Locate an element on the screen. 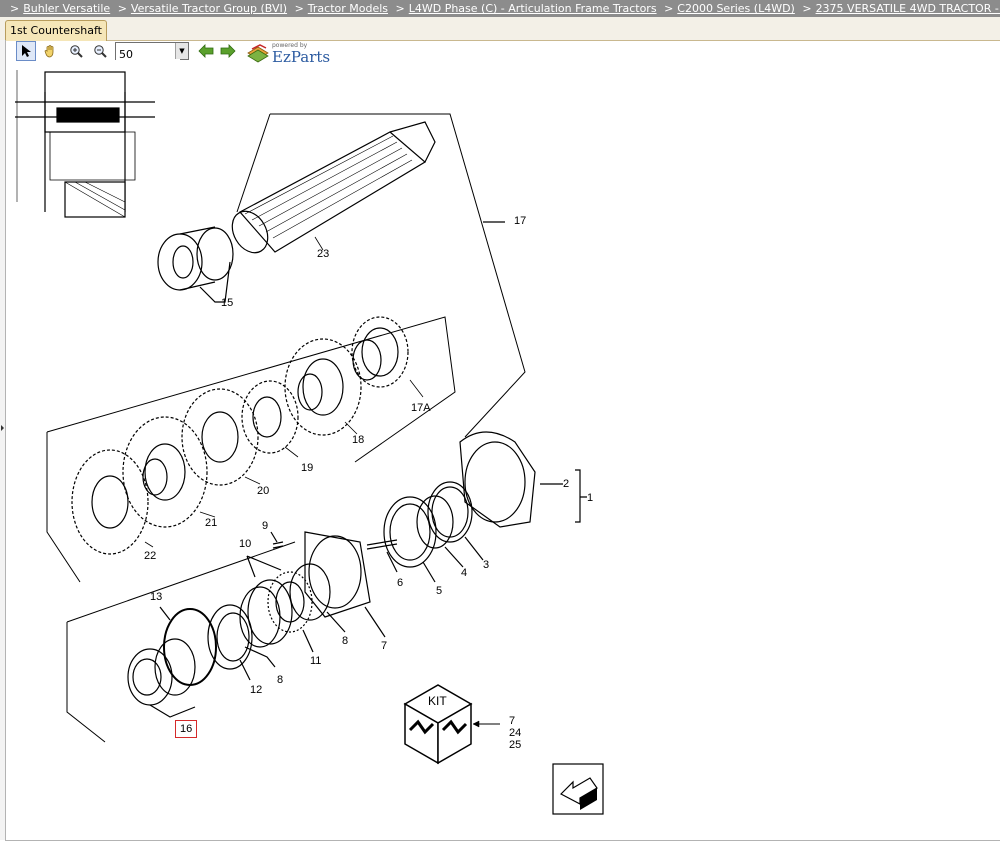  callout-5: 5 is located at coordinates (439, 591).